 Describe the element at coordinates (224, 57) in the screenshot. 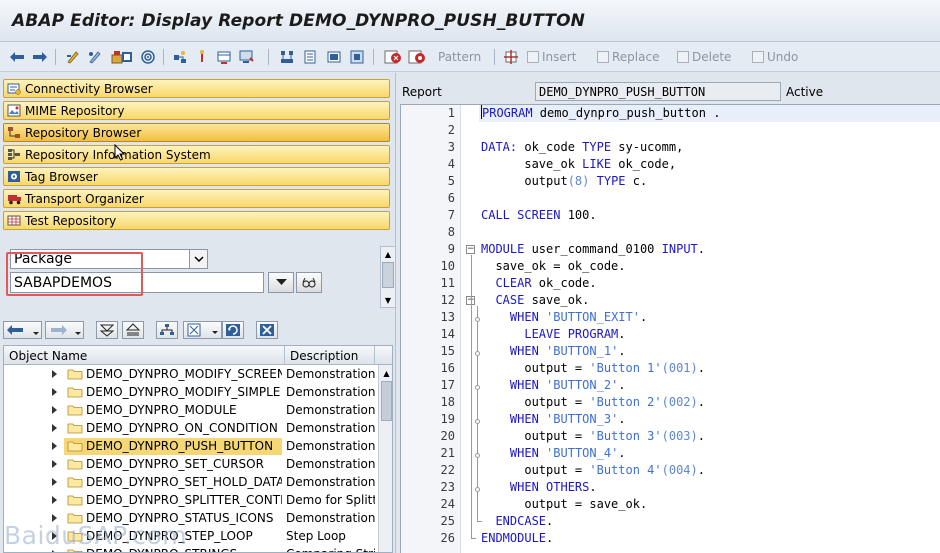

I see `check-icon` at that location.